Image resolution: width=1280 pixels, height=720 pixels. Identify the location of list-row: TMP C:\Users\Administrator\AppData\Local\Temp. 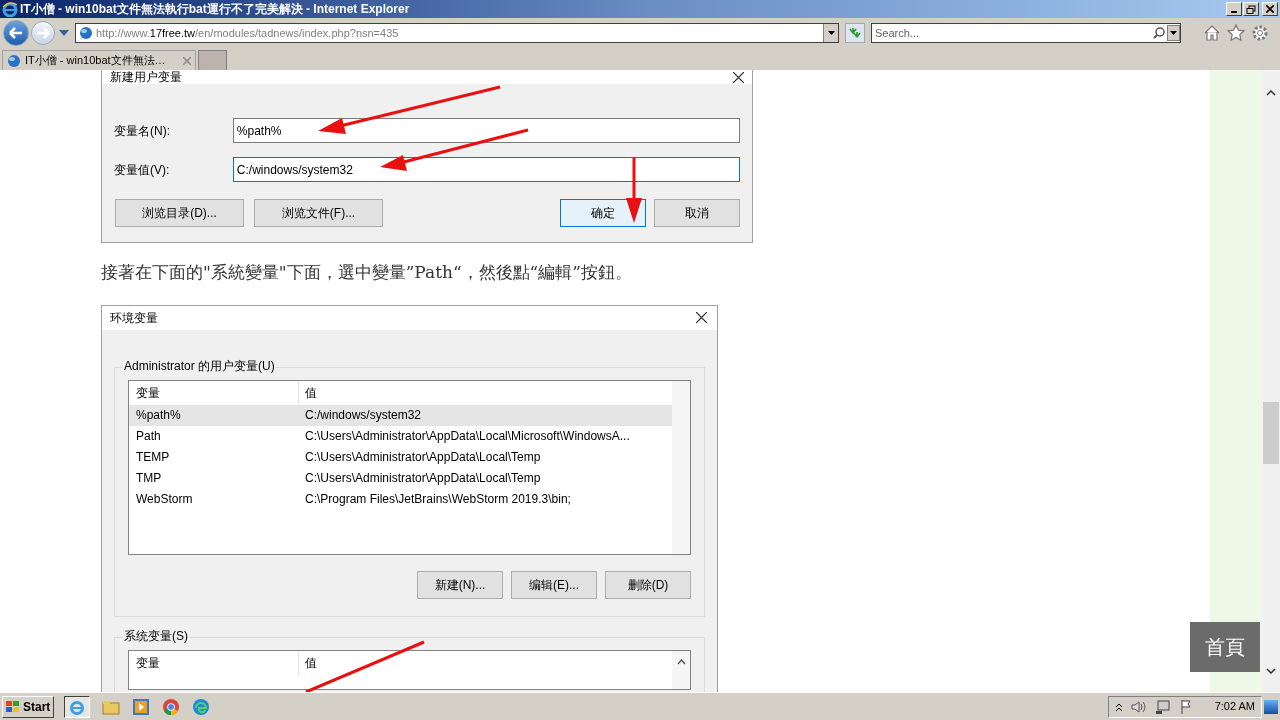
(400, 478).